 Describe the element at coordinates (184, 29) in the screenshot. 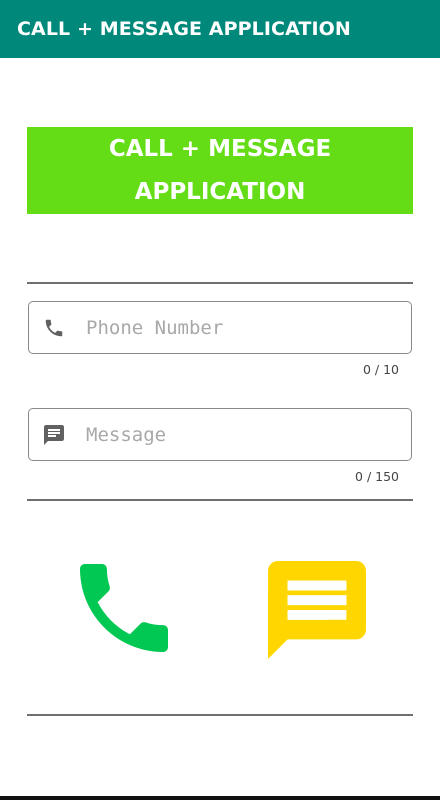

I see `app-bar-title: CALL + MESSAGE APPLICATION` at that location.